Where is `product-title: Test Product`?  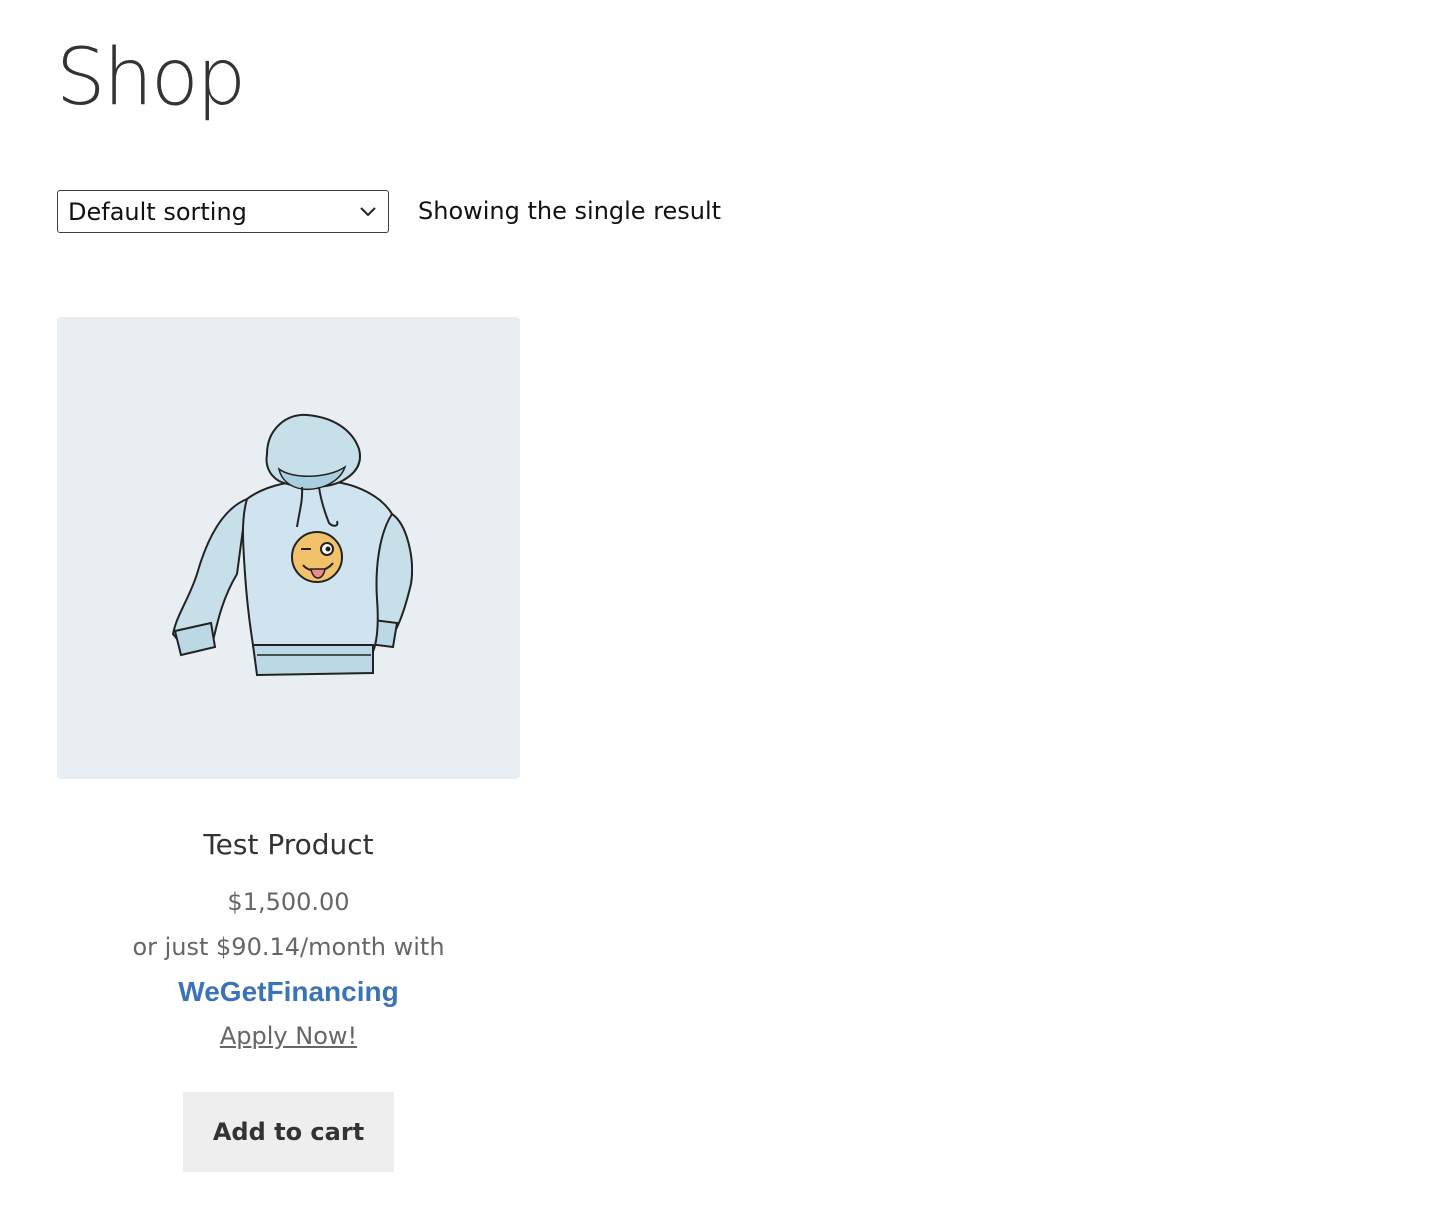
product-title: Test Product is located at coordinates (288, 845).